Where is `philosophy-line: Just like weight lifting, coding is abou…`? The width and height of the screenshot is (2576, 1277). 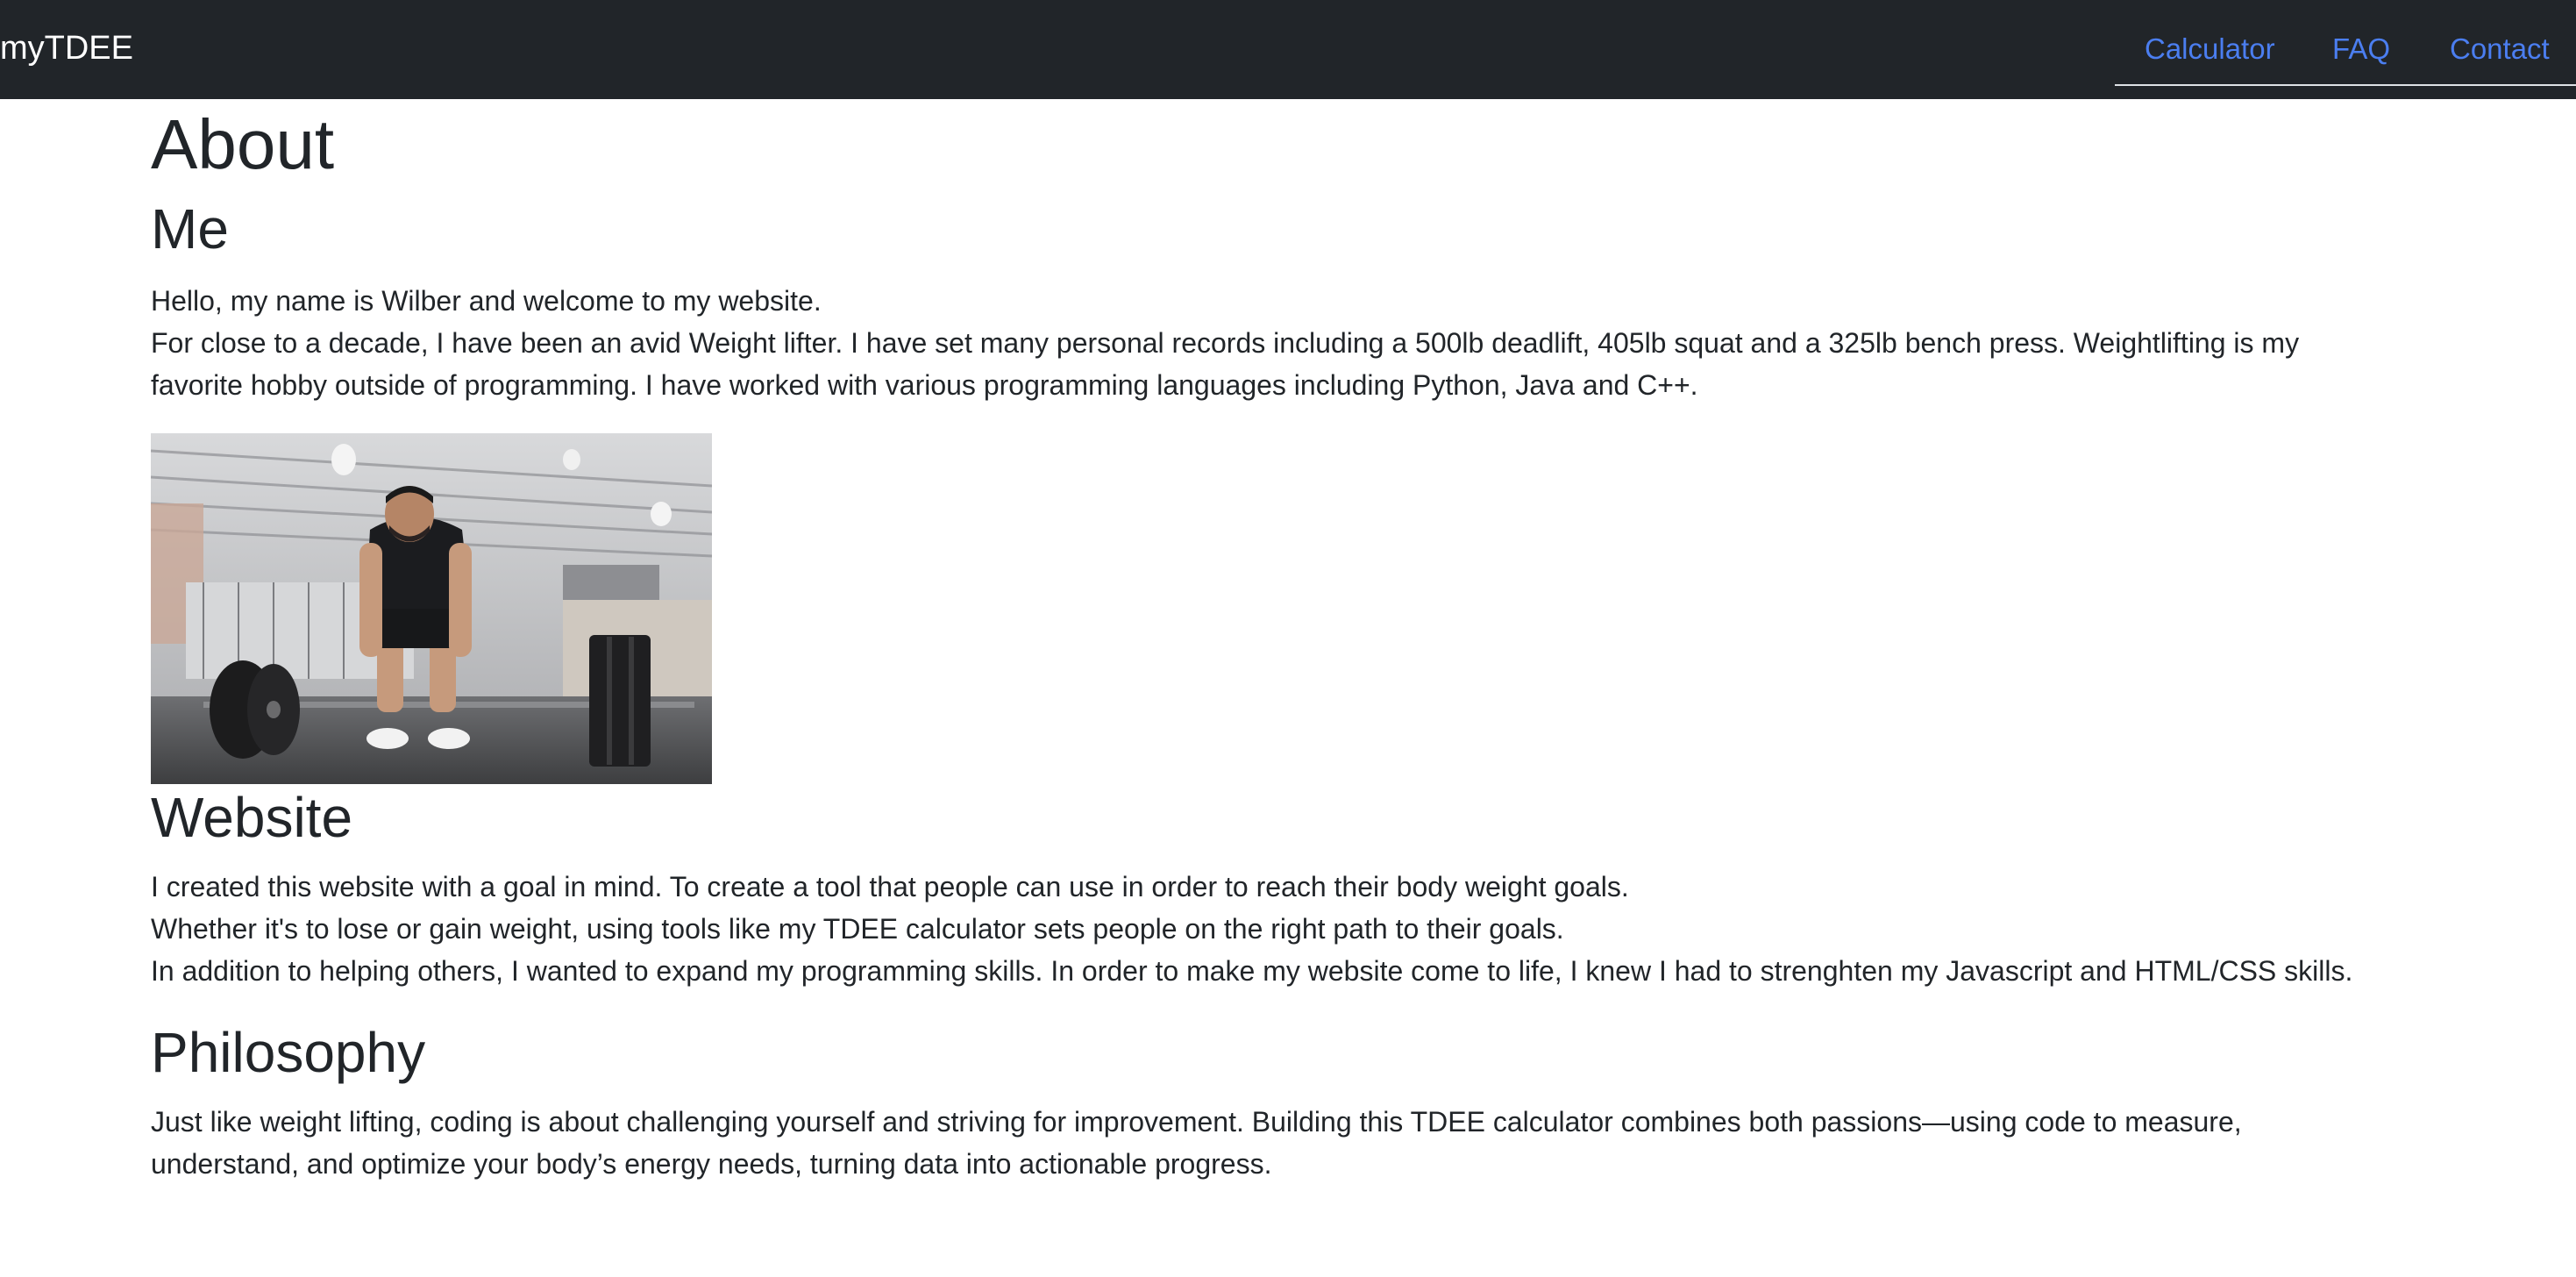
philosophy-line: Just like weight lifting, coding is abou… is located at coordinates (1196, 1122).